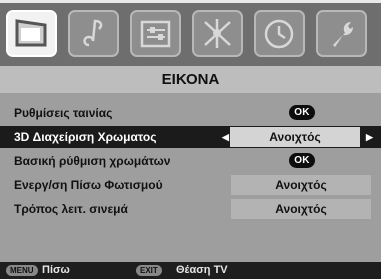 This screenshot has height=279, width=381. What do you see at coordinates (149, 270) in the screenshot?
I see `exit-key-icon: EXIT` at bounding box center [149, 270].